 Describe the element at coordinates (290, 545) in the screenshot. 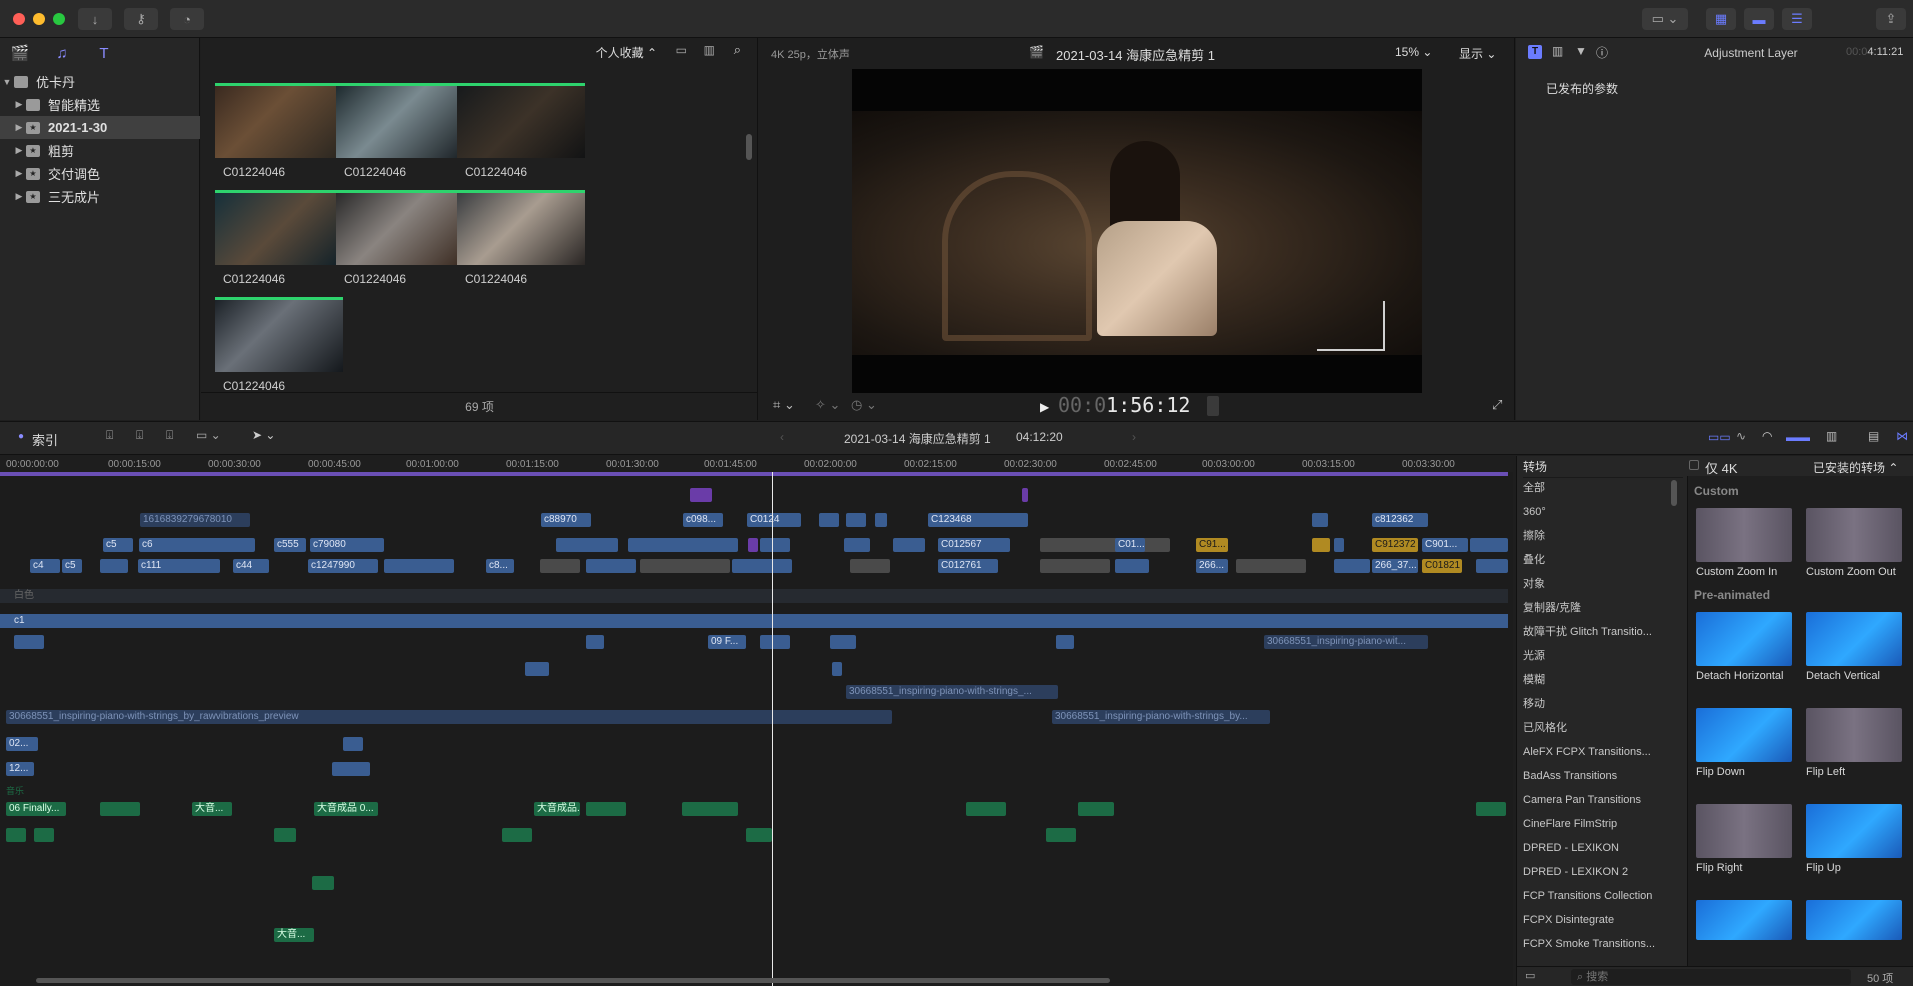

I see `timeline-clip: c555` at that location.